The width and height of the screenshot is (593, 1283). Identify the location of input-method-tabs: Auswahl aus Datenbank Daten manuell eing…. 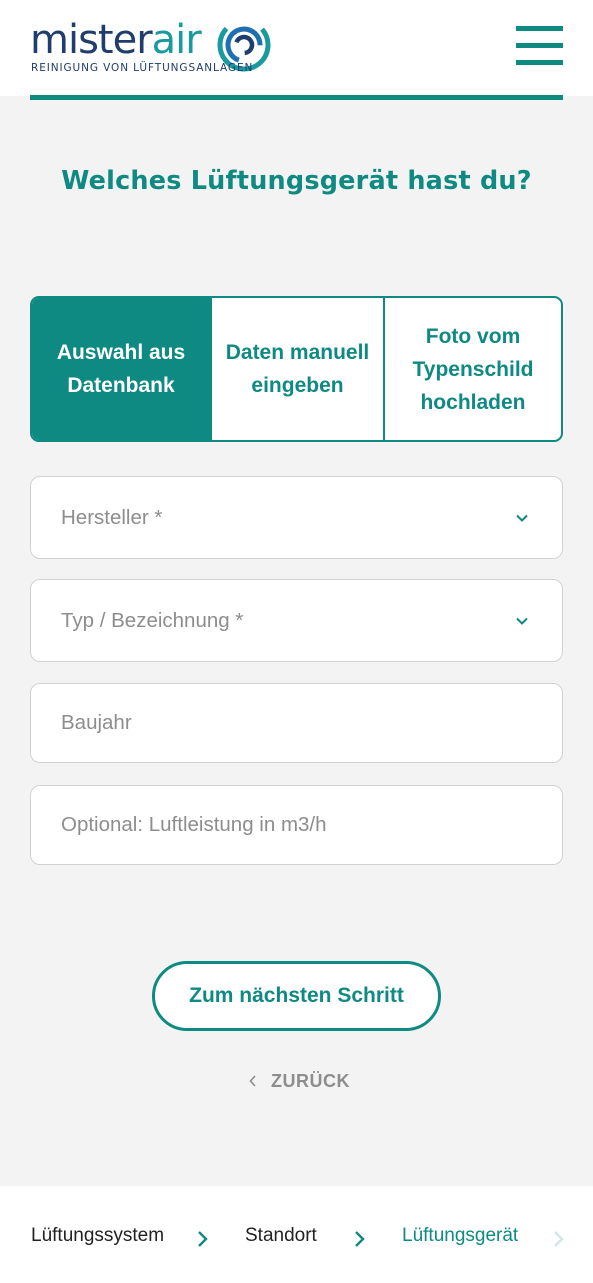
(296, 369).